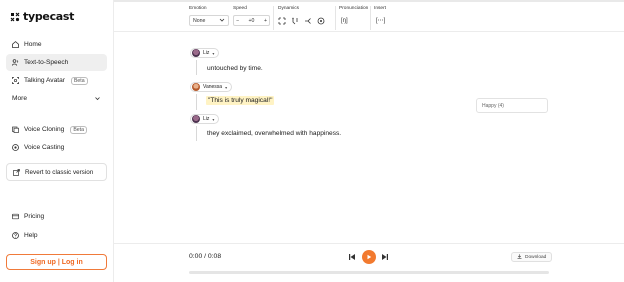 The image size is (624, 282). What do you see at coordinates (282, 20) in the screenshot?
I see `pause-insert-icon` at bounding box center [282, 20].